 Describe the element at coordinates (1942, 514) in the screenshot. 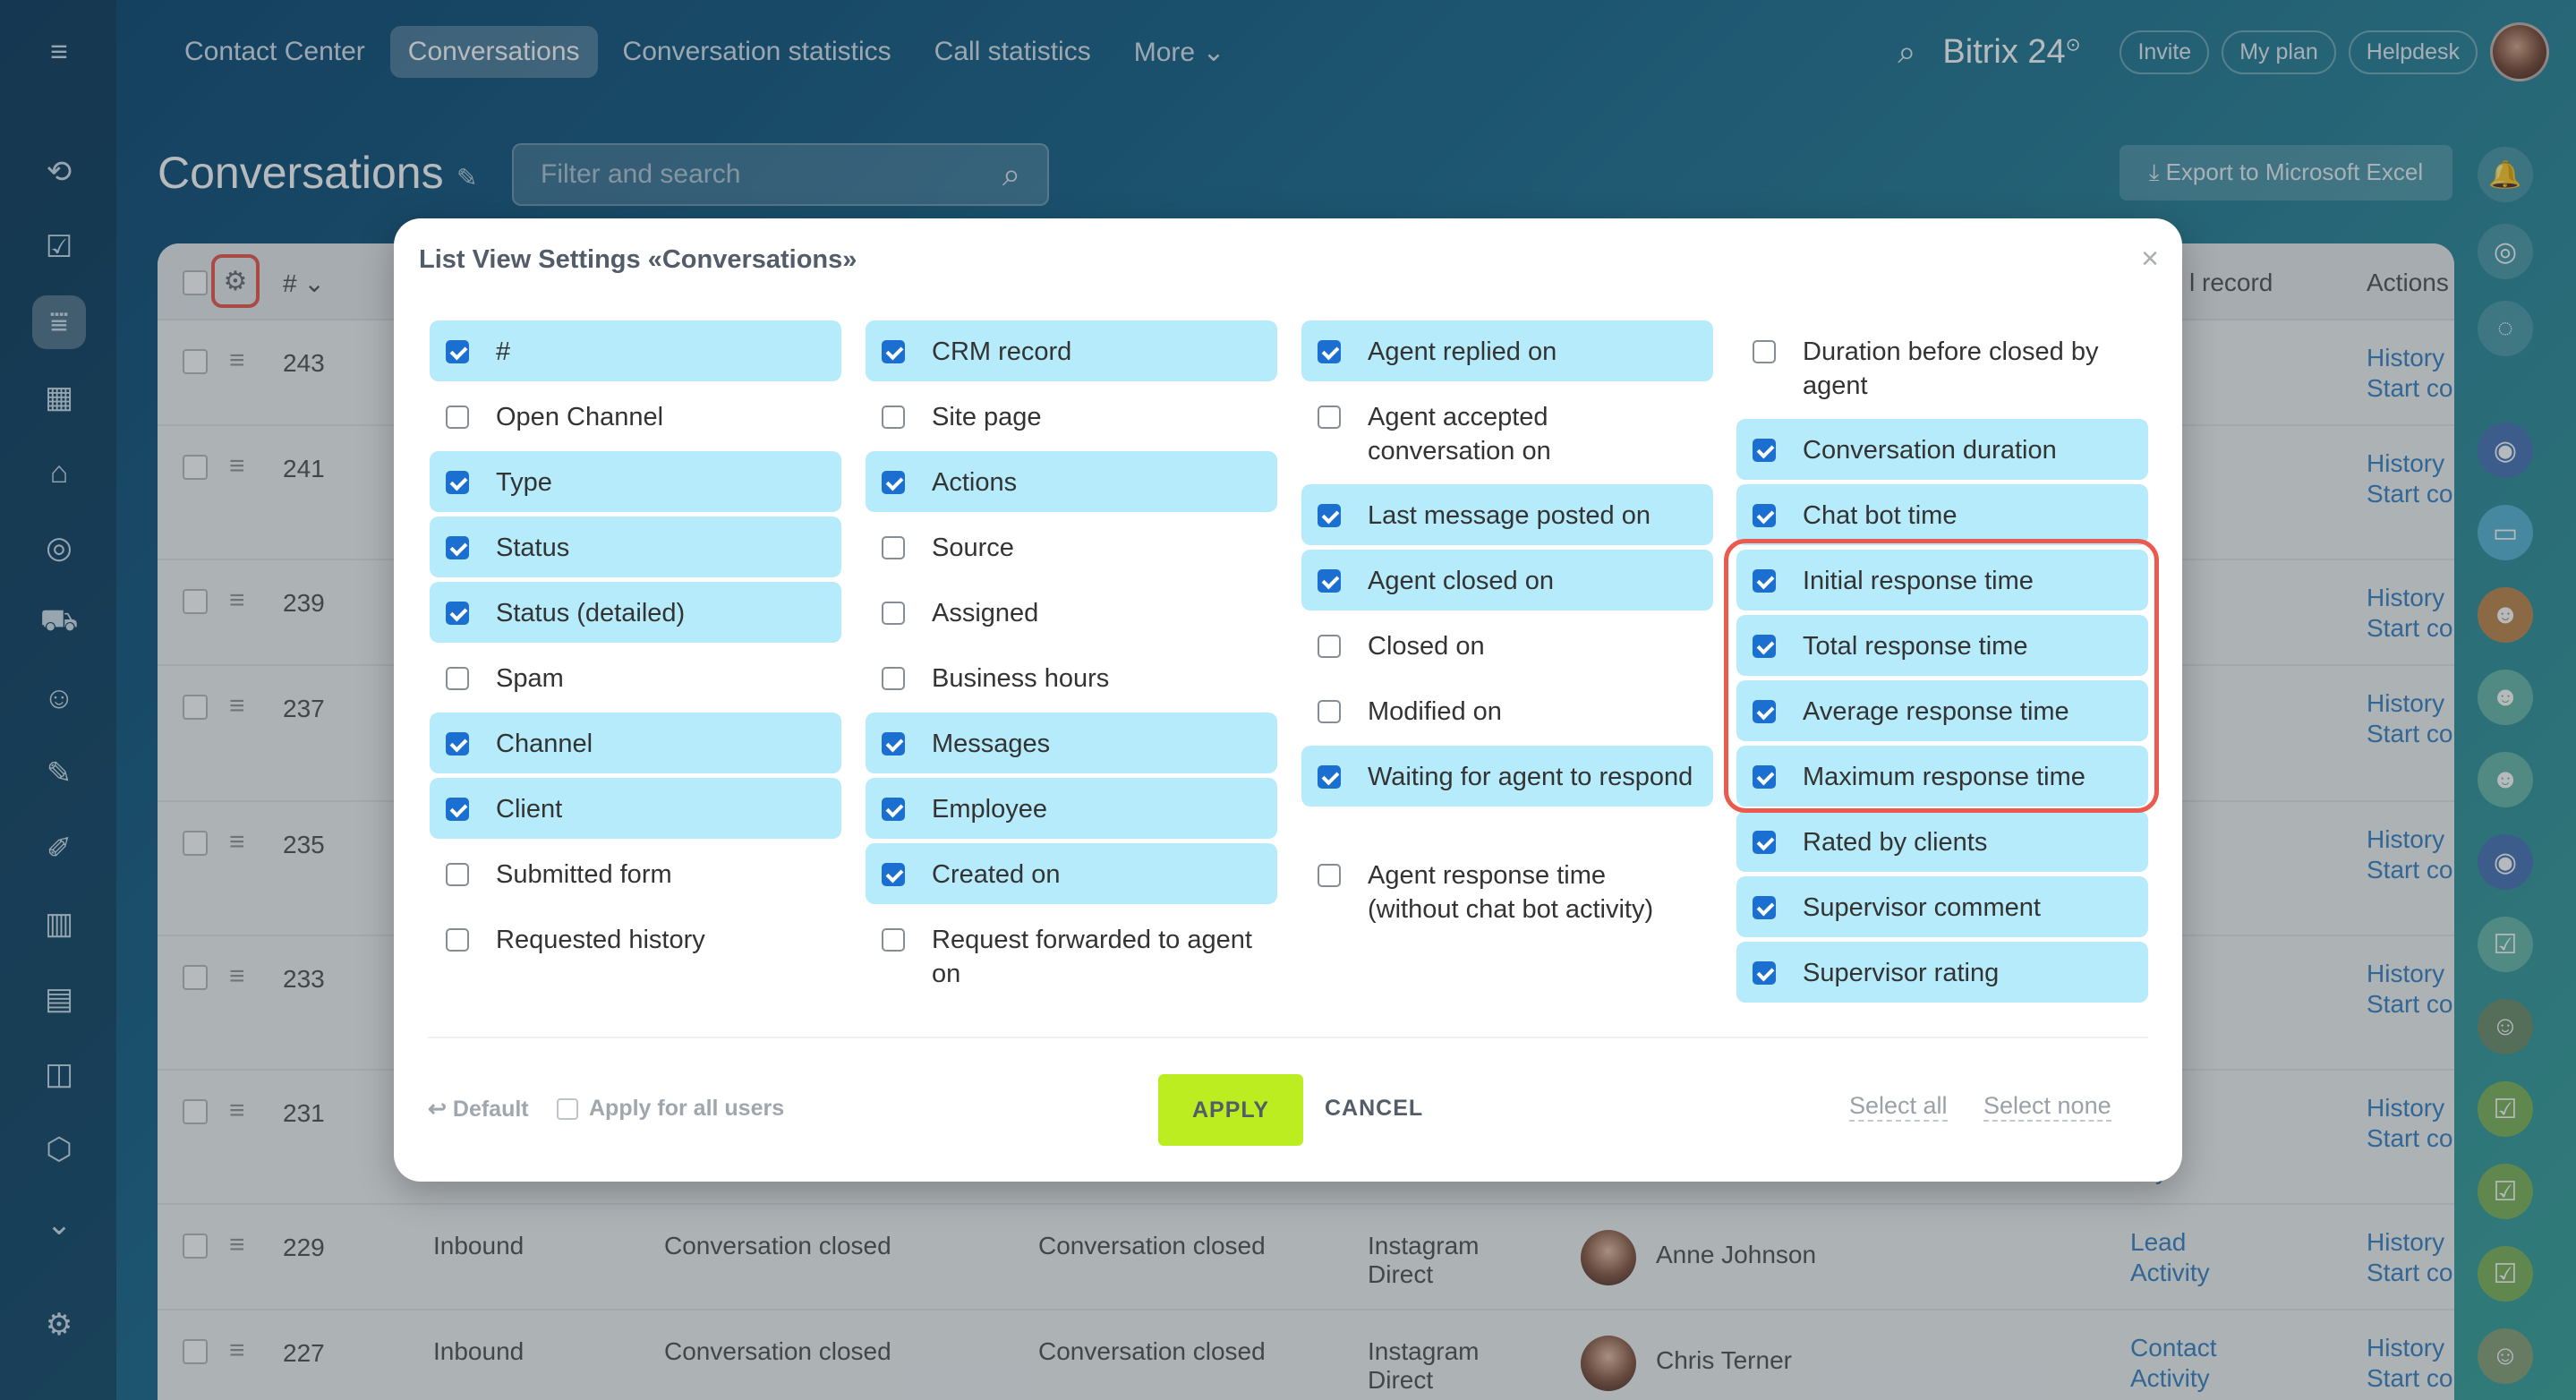

I see `option-chat-bot-time: Chat bot time` at that location.